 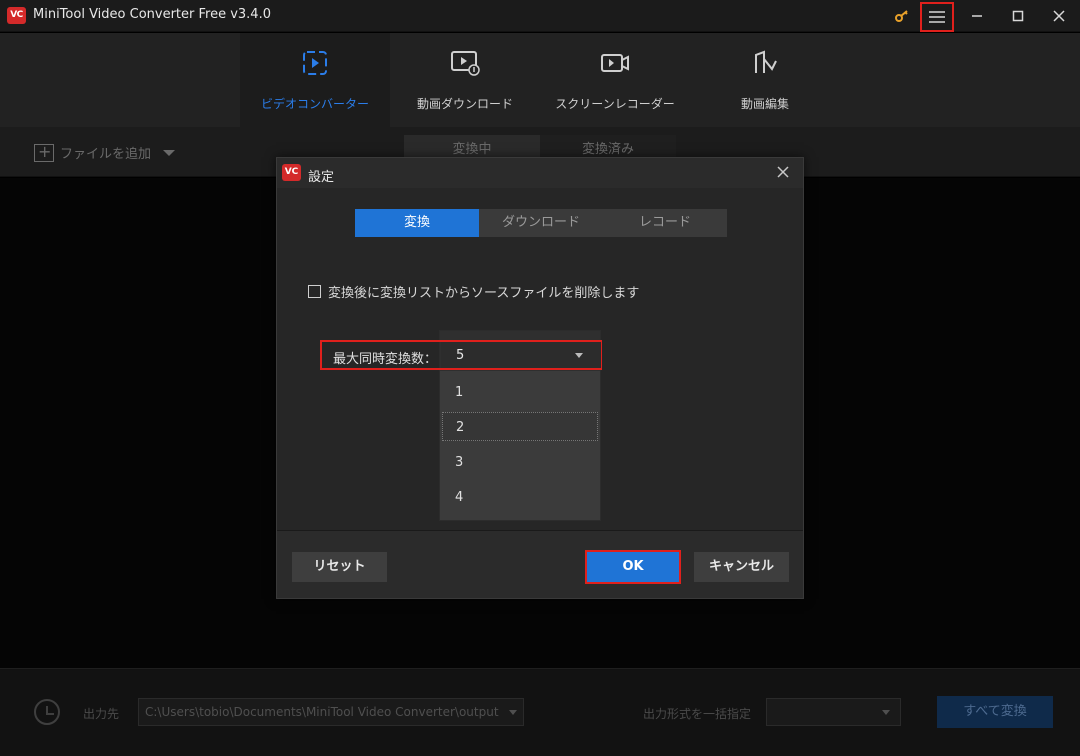 What do you see at coordinates (833, 712) in the screenshot?
I see `format-select` at bounding box center [833, 712].